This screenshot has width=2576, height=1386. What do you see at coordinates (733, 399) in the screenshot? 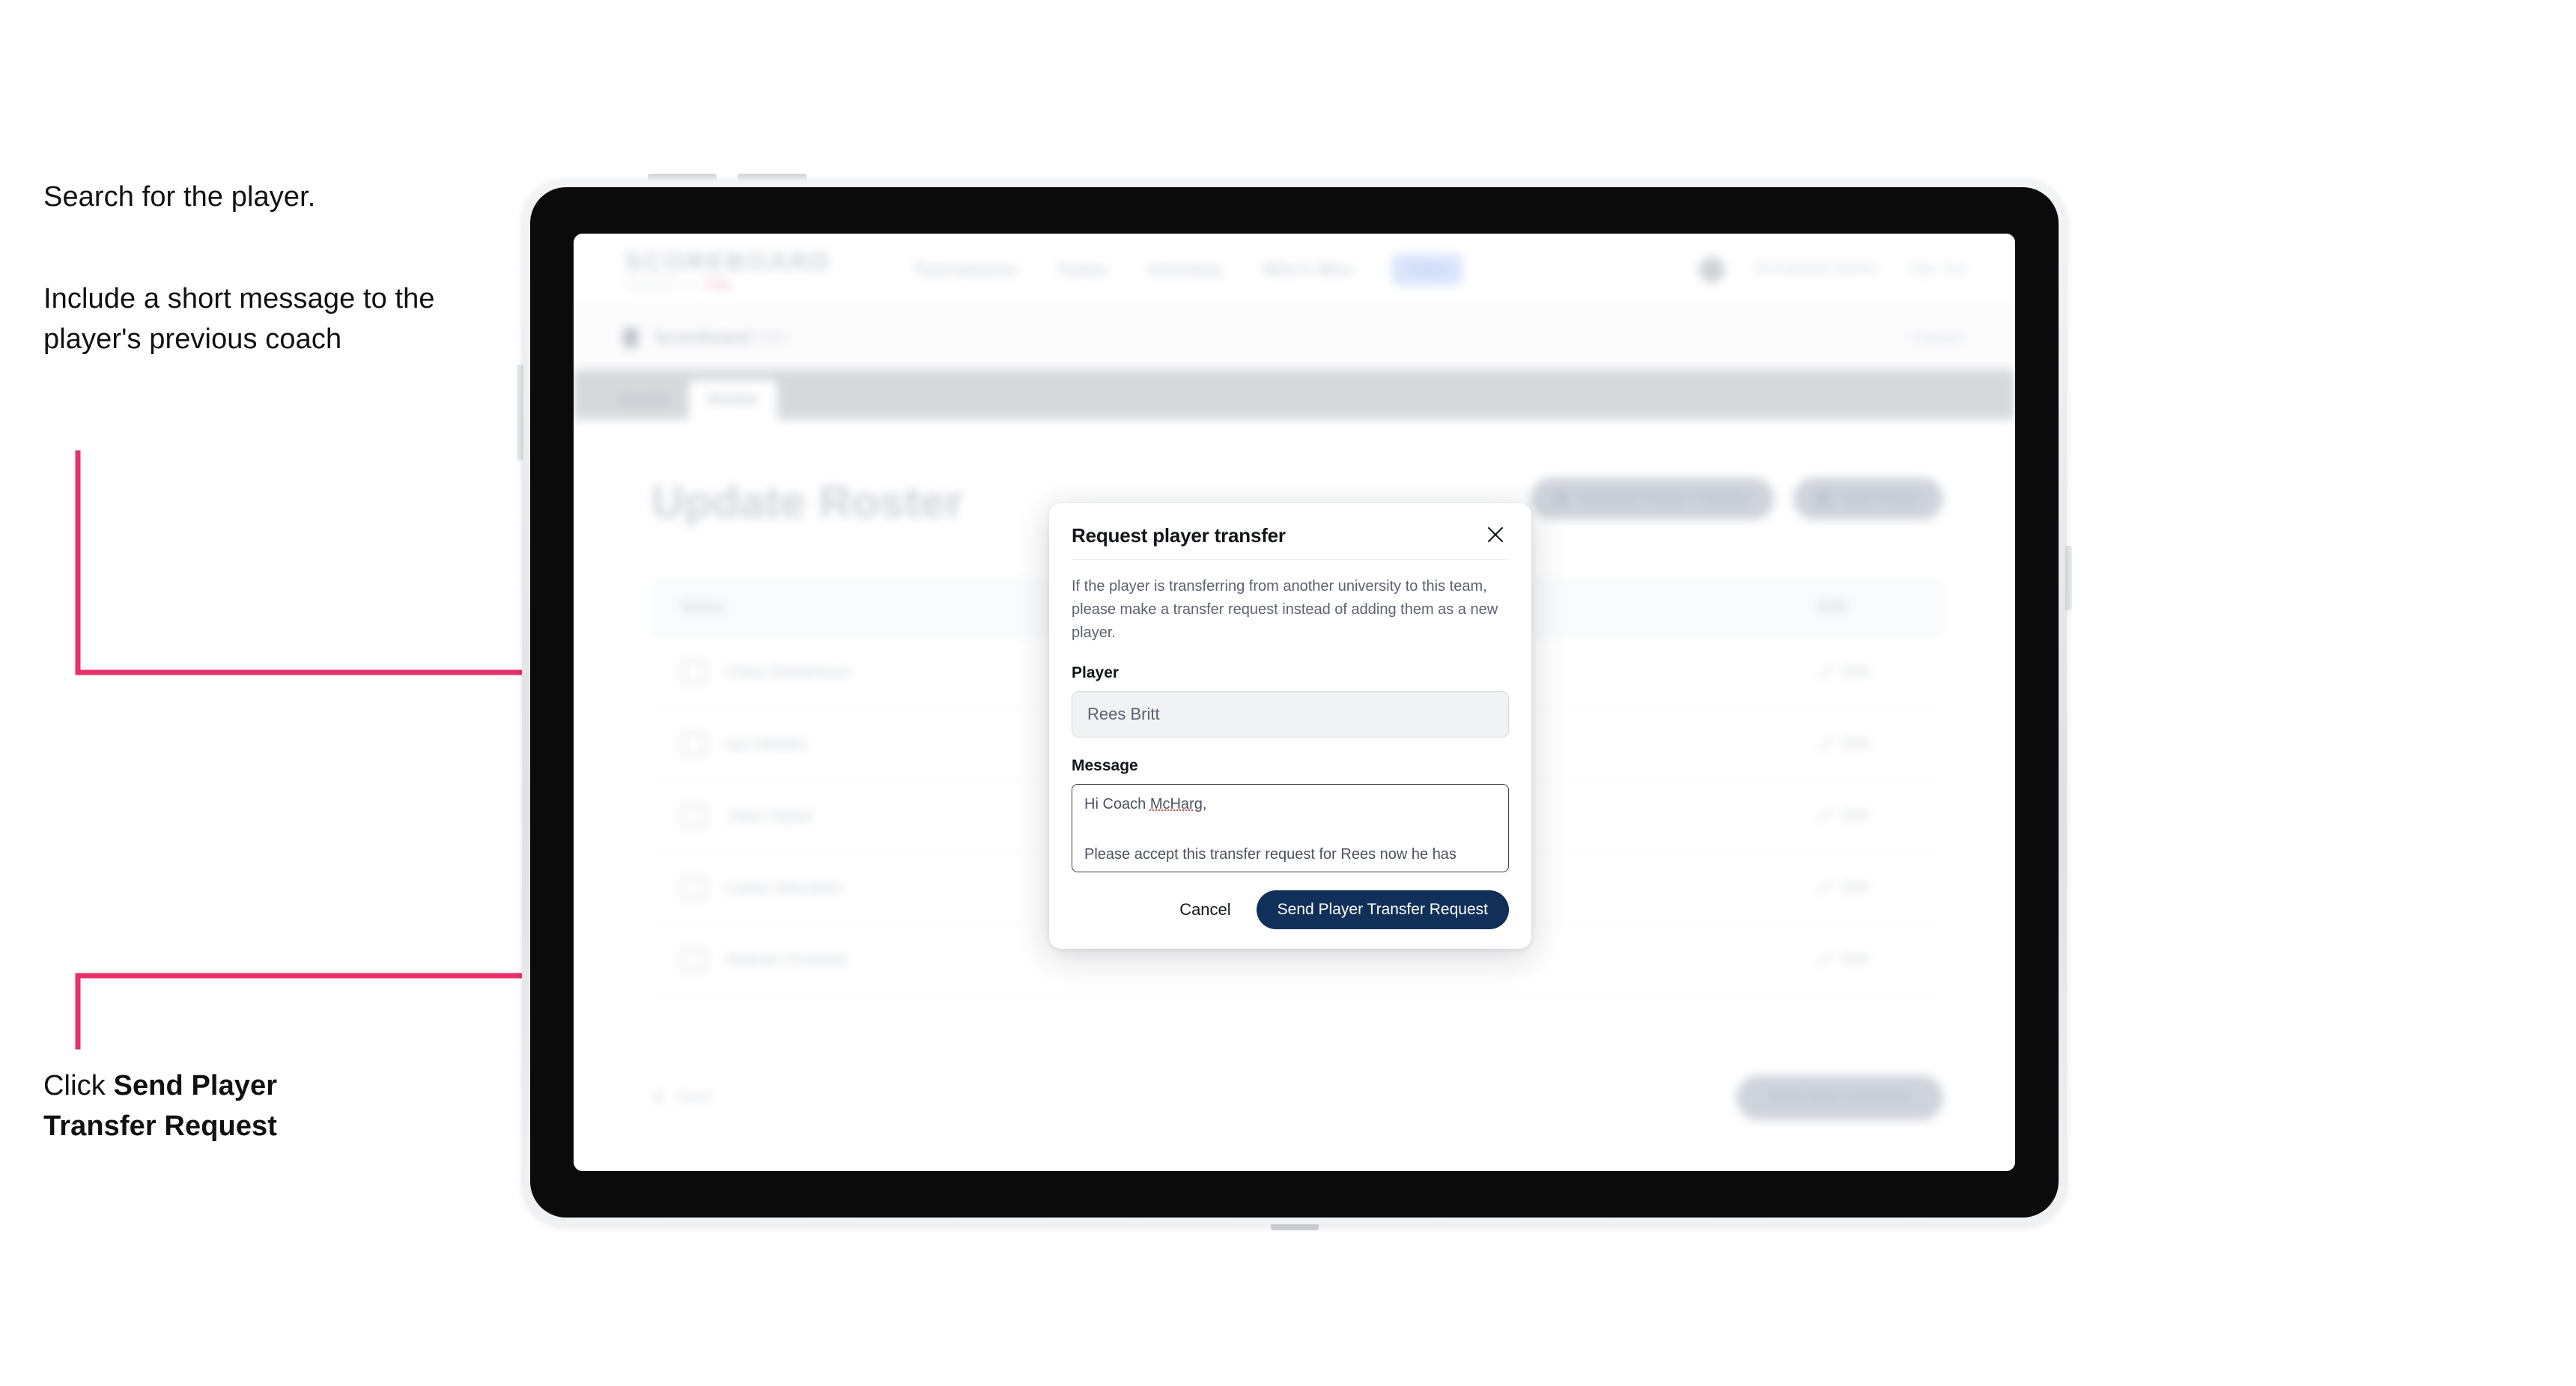
I see `tab-roster: Roster` at bounding box center [733, 399].